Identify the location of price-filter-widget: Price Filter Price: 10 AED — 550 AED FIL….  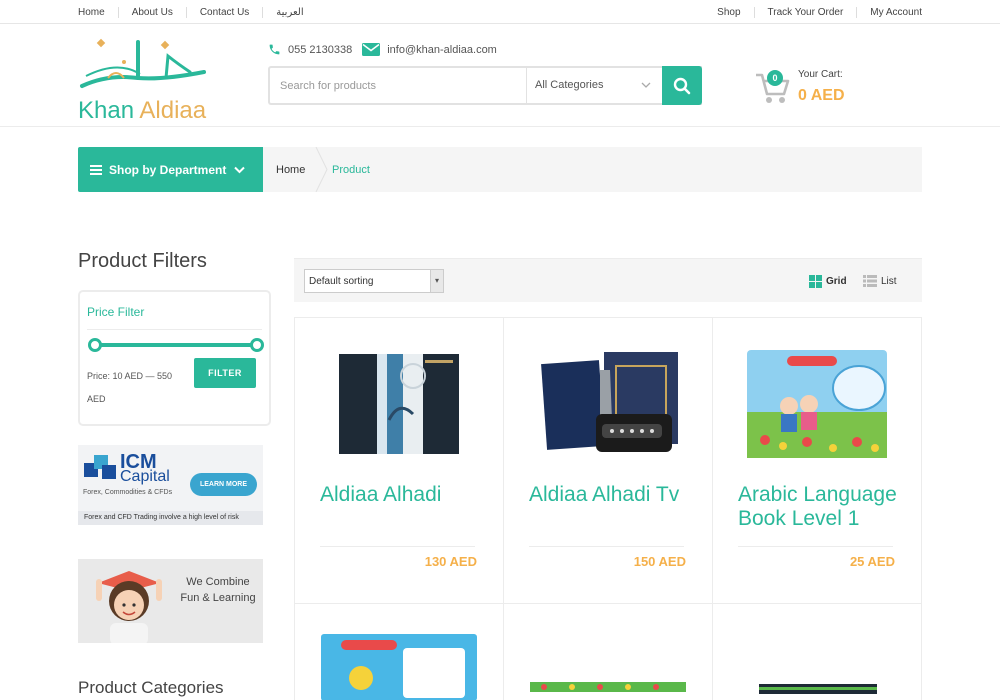
(174, 358).